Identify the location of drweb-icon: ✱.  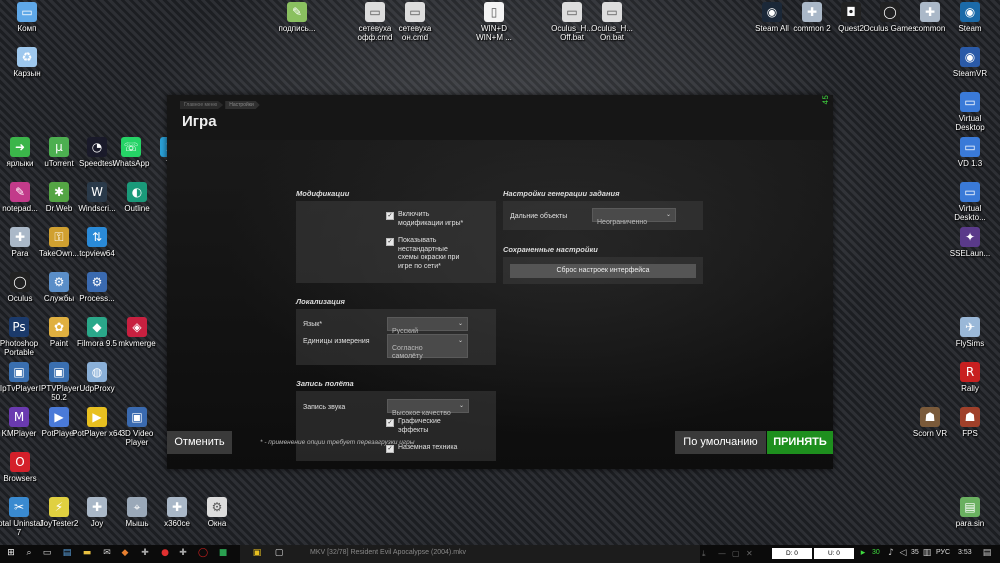
(59, 192).